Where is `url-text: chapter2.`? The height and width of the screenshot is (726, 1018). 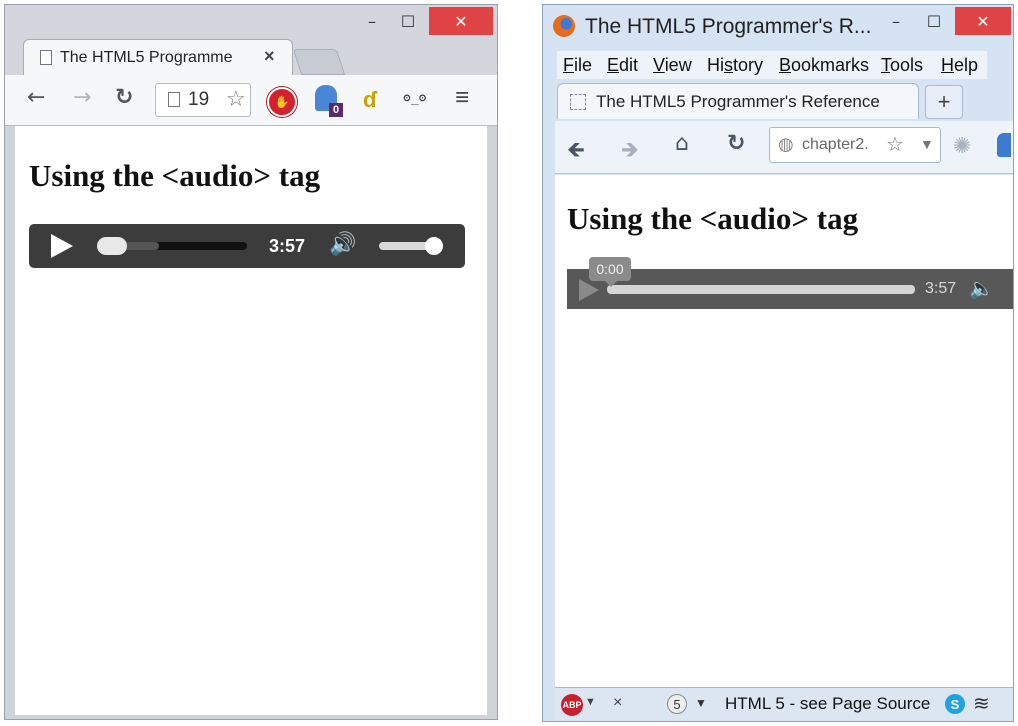
url-text: chapter2. is located at coordinates (835, 144).